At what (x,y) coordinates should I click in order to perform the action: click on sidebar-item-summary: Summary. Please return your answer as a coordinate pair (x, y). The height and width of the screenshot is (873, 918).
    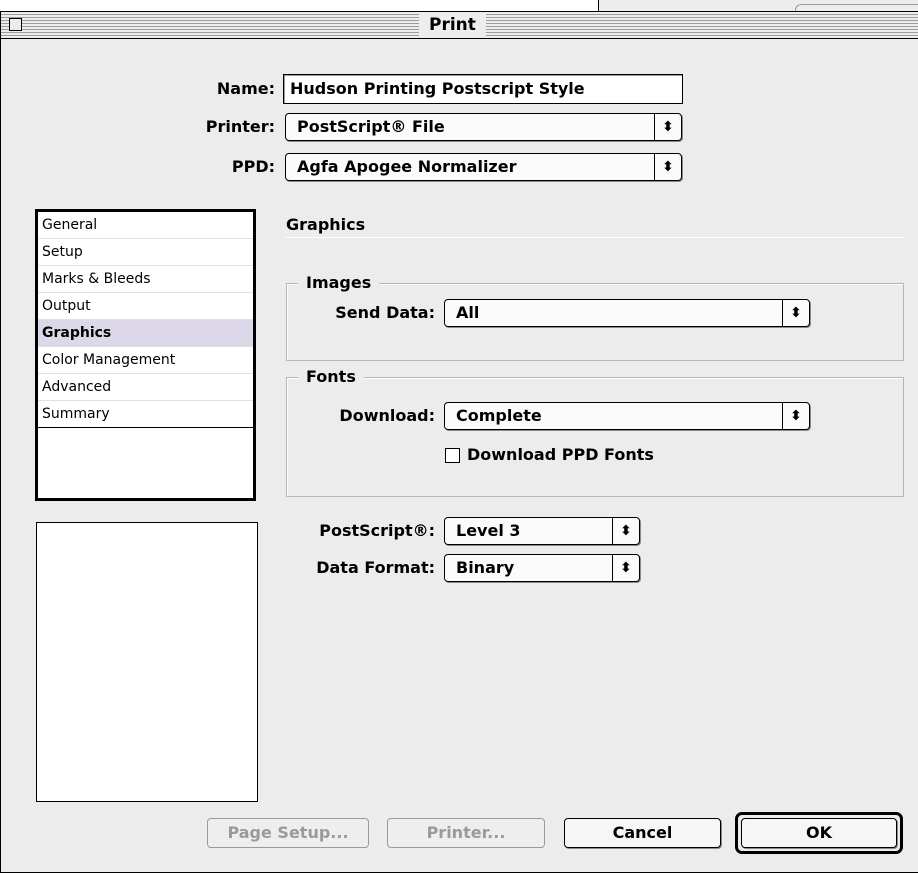
    Looking at the image, I should click on (145, 414).